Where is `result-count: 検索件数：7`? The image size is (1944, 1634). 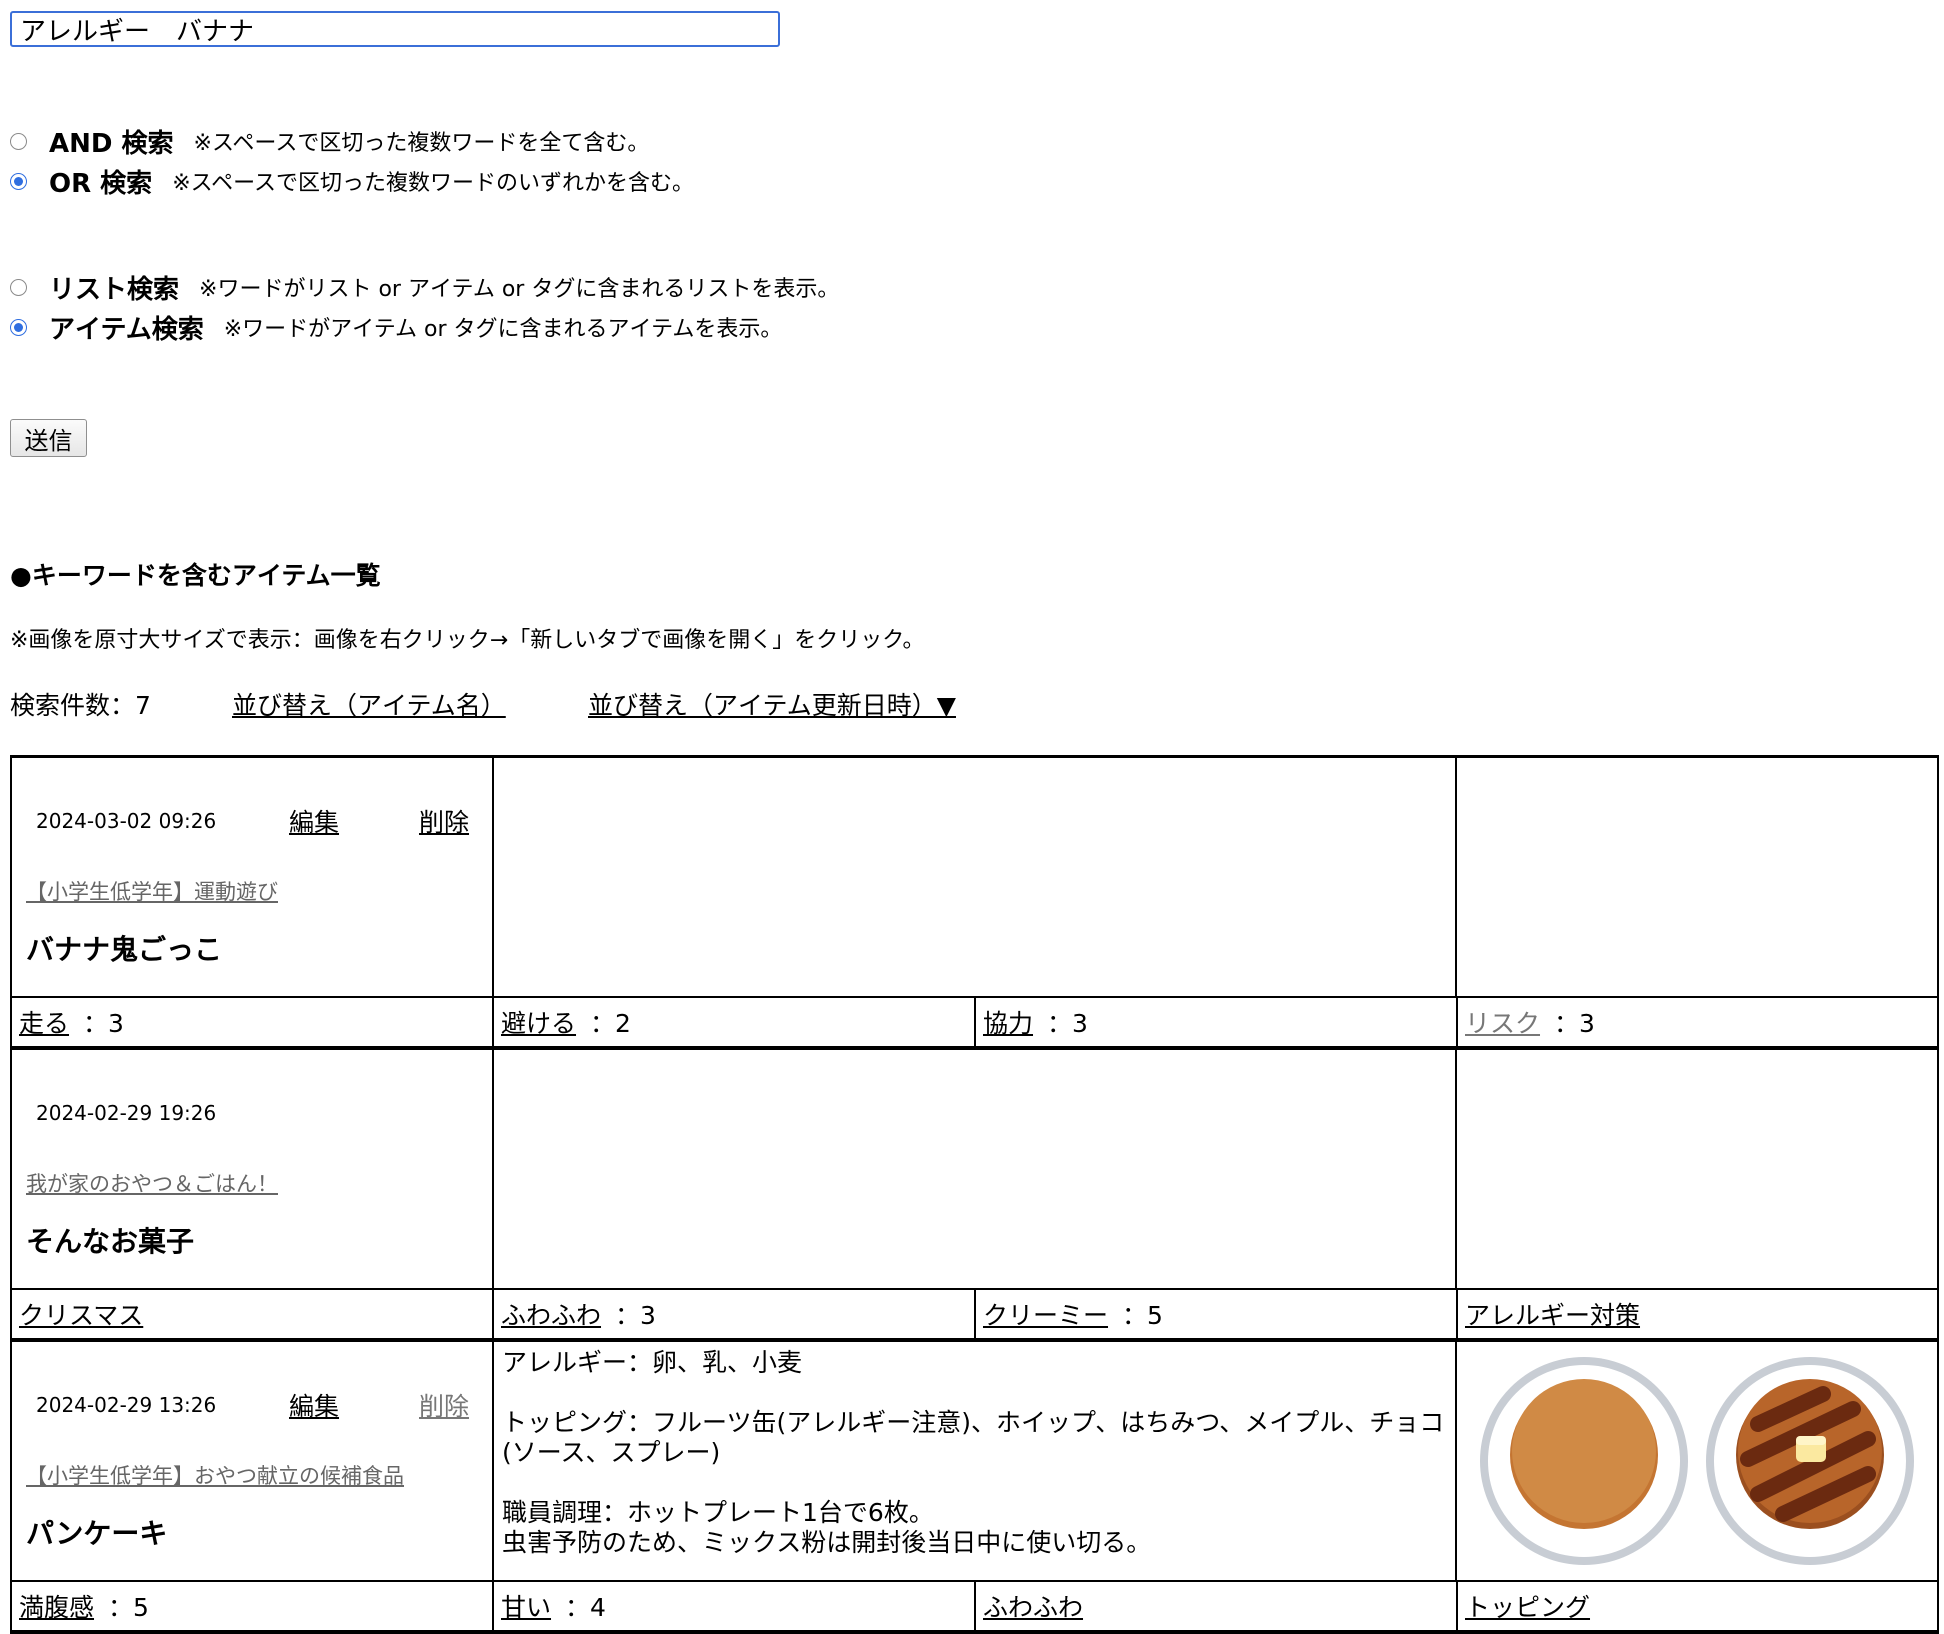 result-count: 検索件数：7 is located at coordinates (80, 705).